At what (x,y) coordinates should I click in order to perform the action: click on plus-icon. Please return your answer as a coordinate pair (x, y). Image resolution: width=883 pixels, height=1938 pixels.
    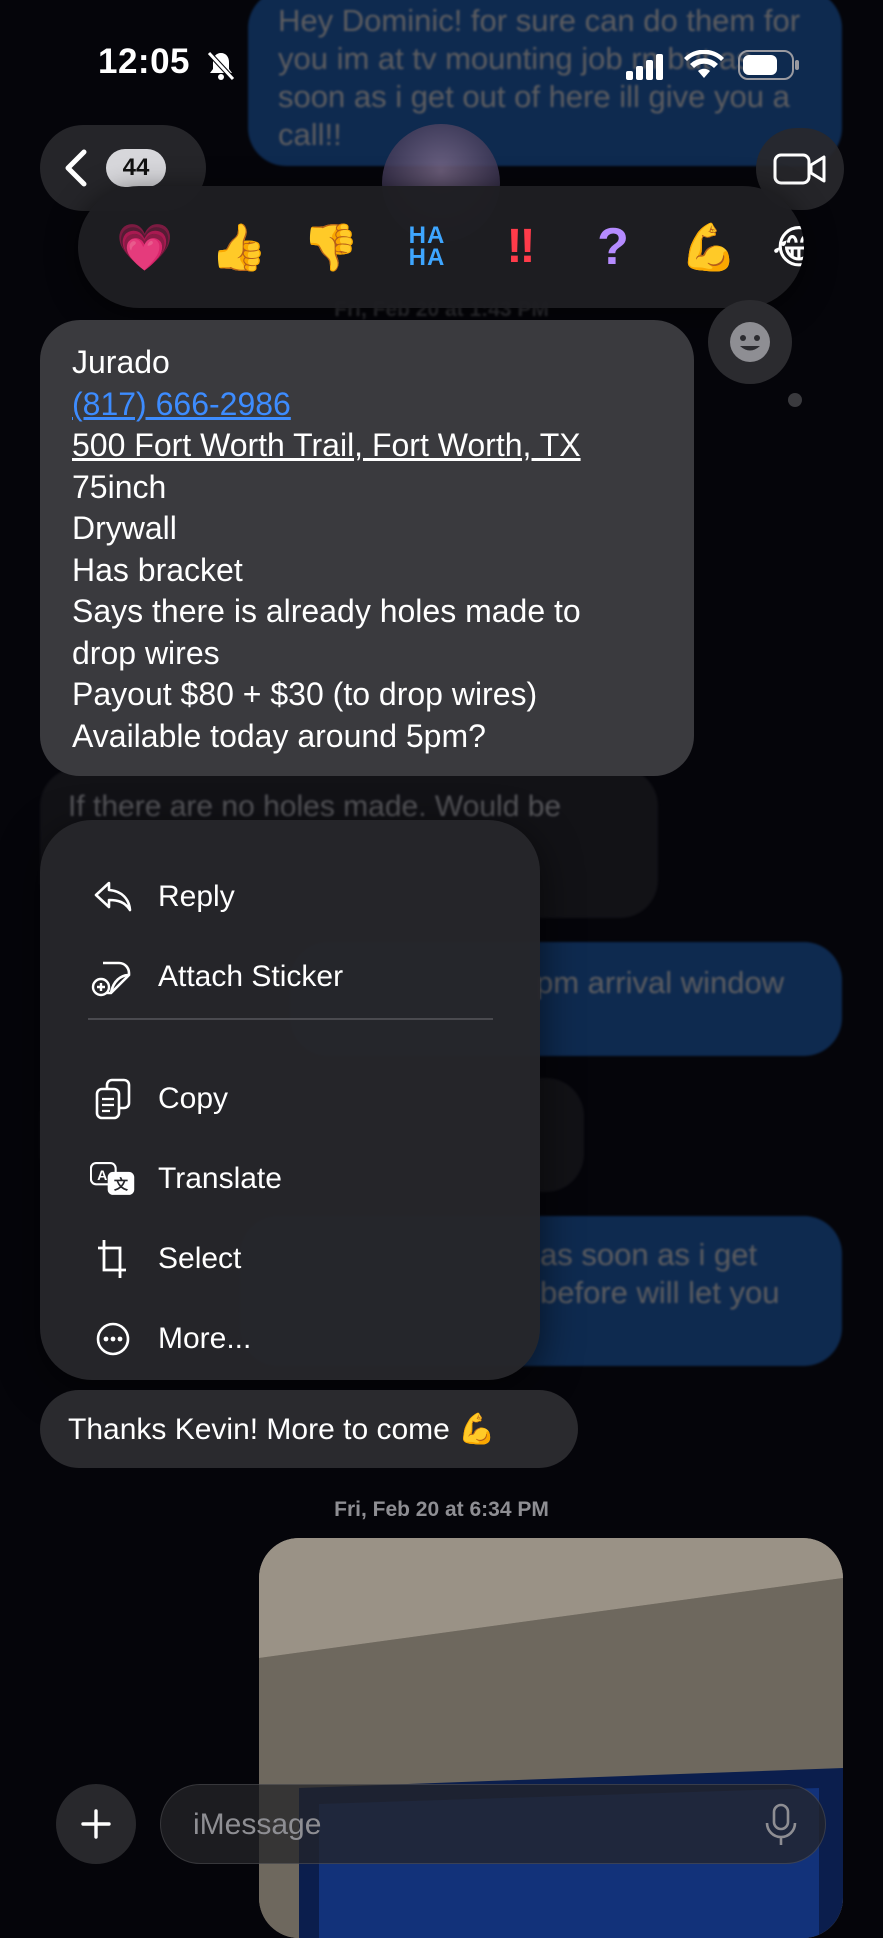
    Looking at the image, I should click on (96, 1824).